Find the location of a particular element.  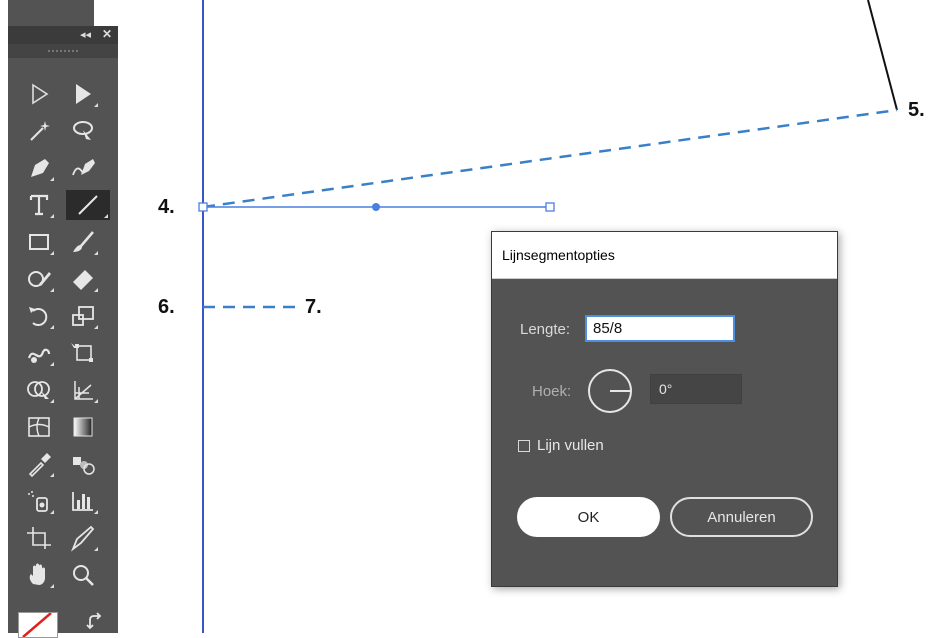

symbol-sprayer-tool-icon is located at coordinates (38, 501).